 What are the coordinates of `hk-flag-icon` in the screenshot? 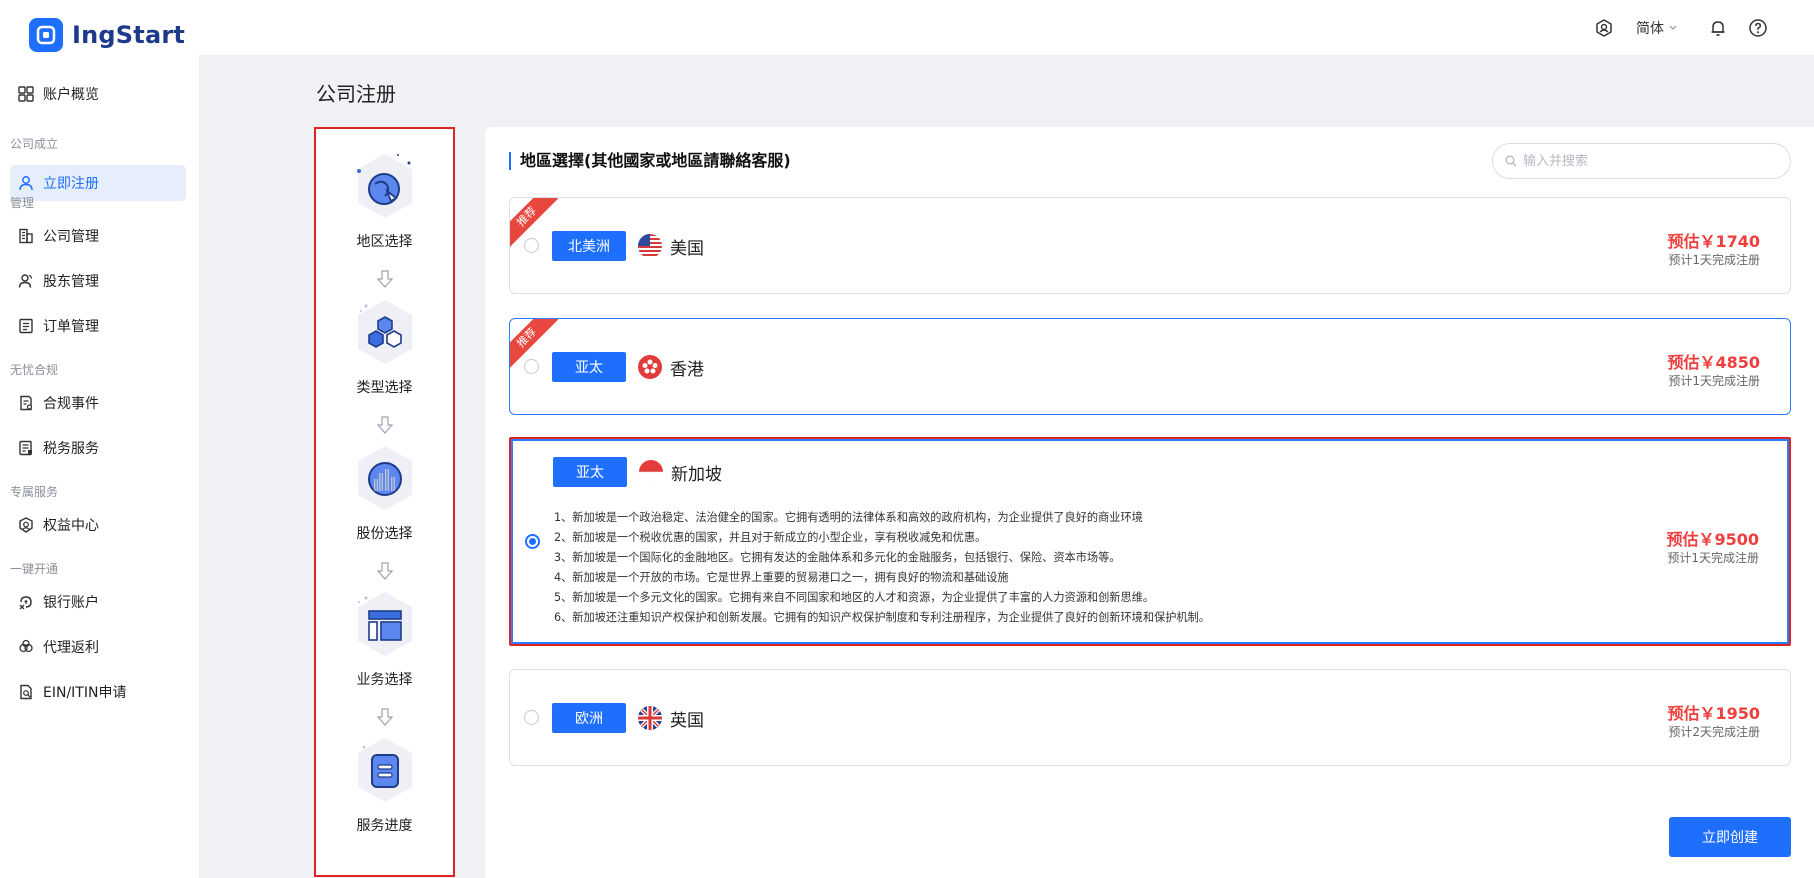 It's located at (650, 367).